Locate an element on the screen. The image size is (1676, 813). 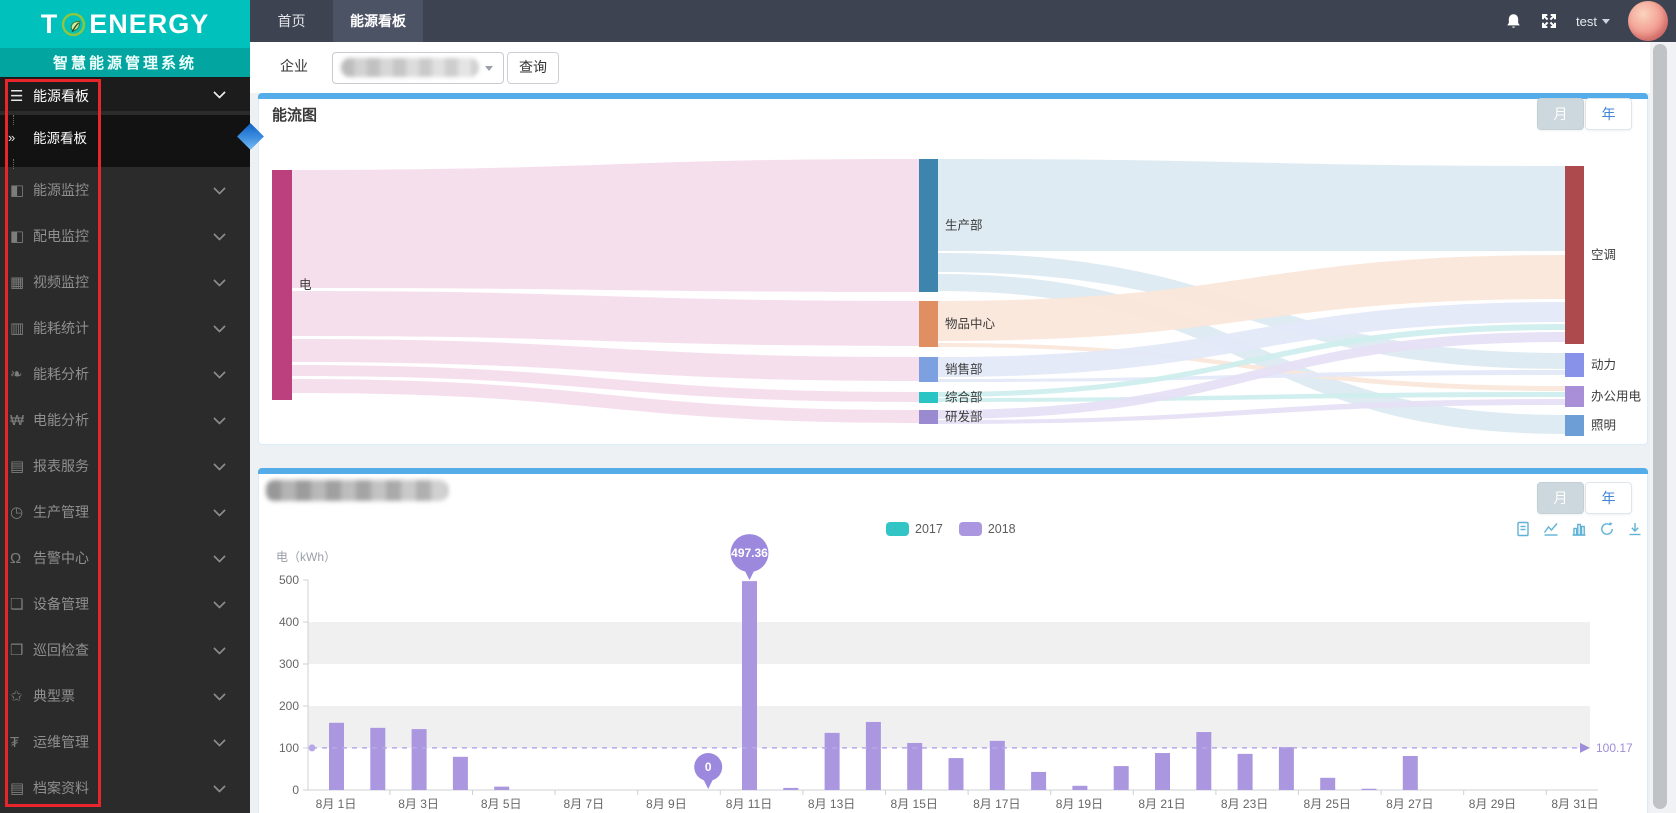
sidebar-item-0: ◧ 能源监控 is located at coordinates (125, 190).